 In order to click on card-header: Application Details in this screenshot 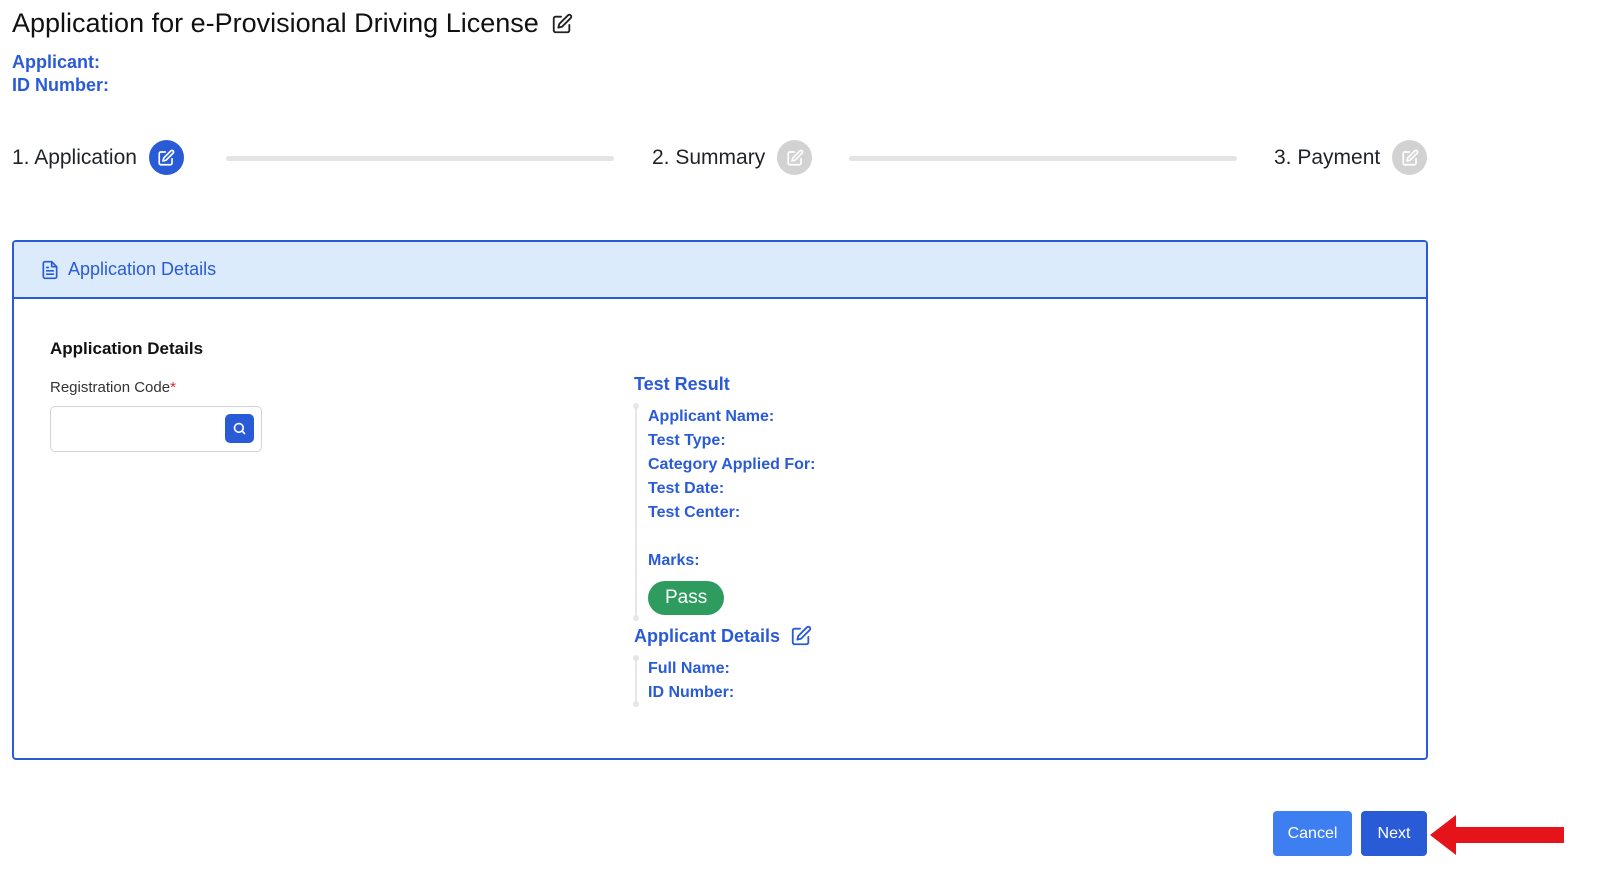, I will do `click(720, 270)`.